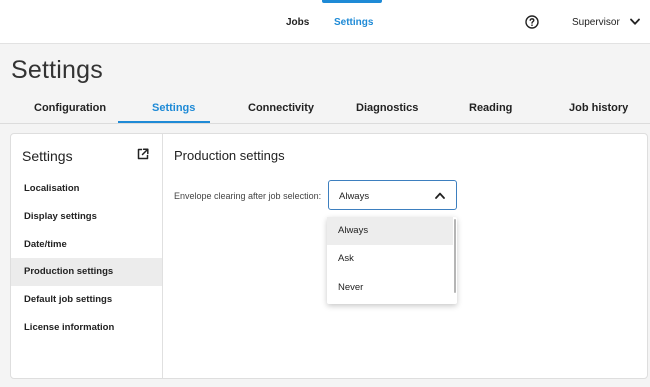 The width and height of the screenshot is (650, 387). What do you see at coordinates (596, 22) in the screenshot?
I see `user-menu-label: Supervisor` at bounding box center [596, 22].